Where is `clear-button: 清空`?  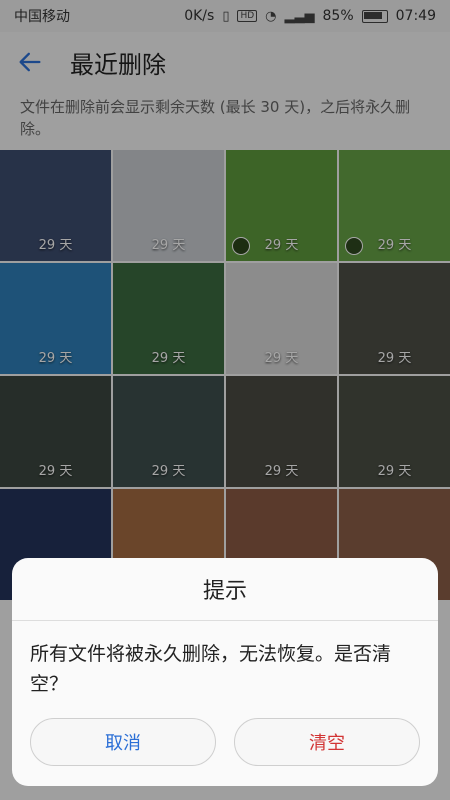 clear-button: 清空 is located at coordinates (327, 742).